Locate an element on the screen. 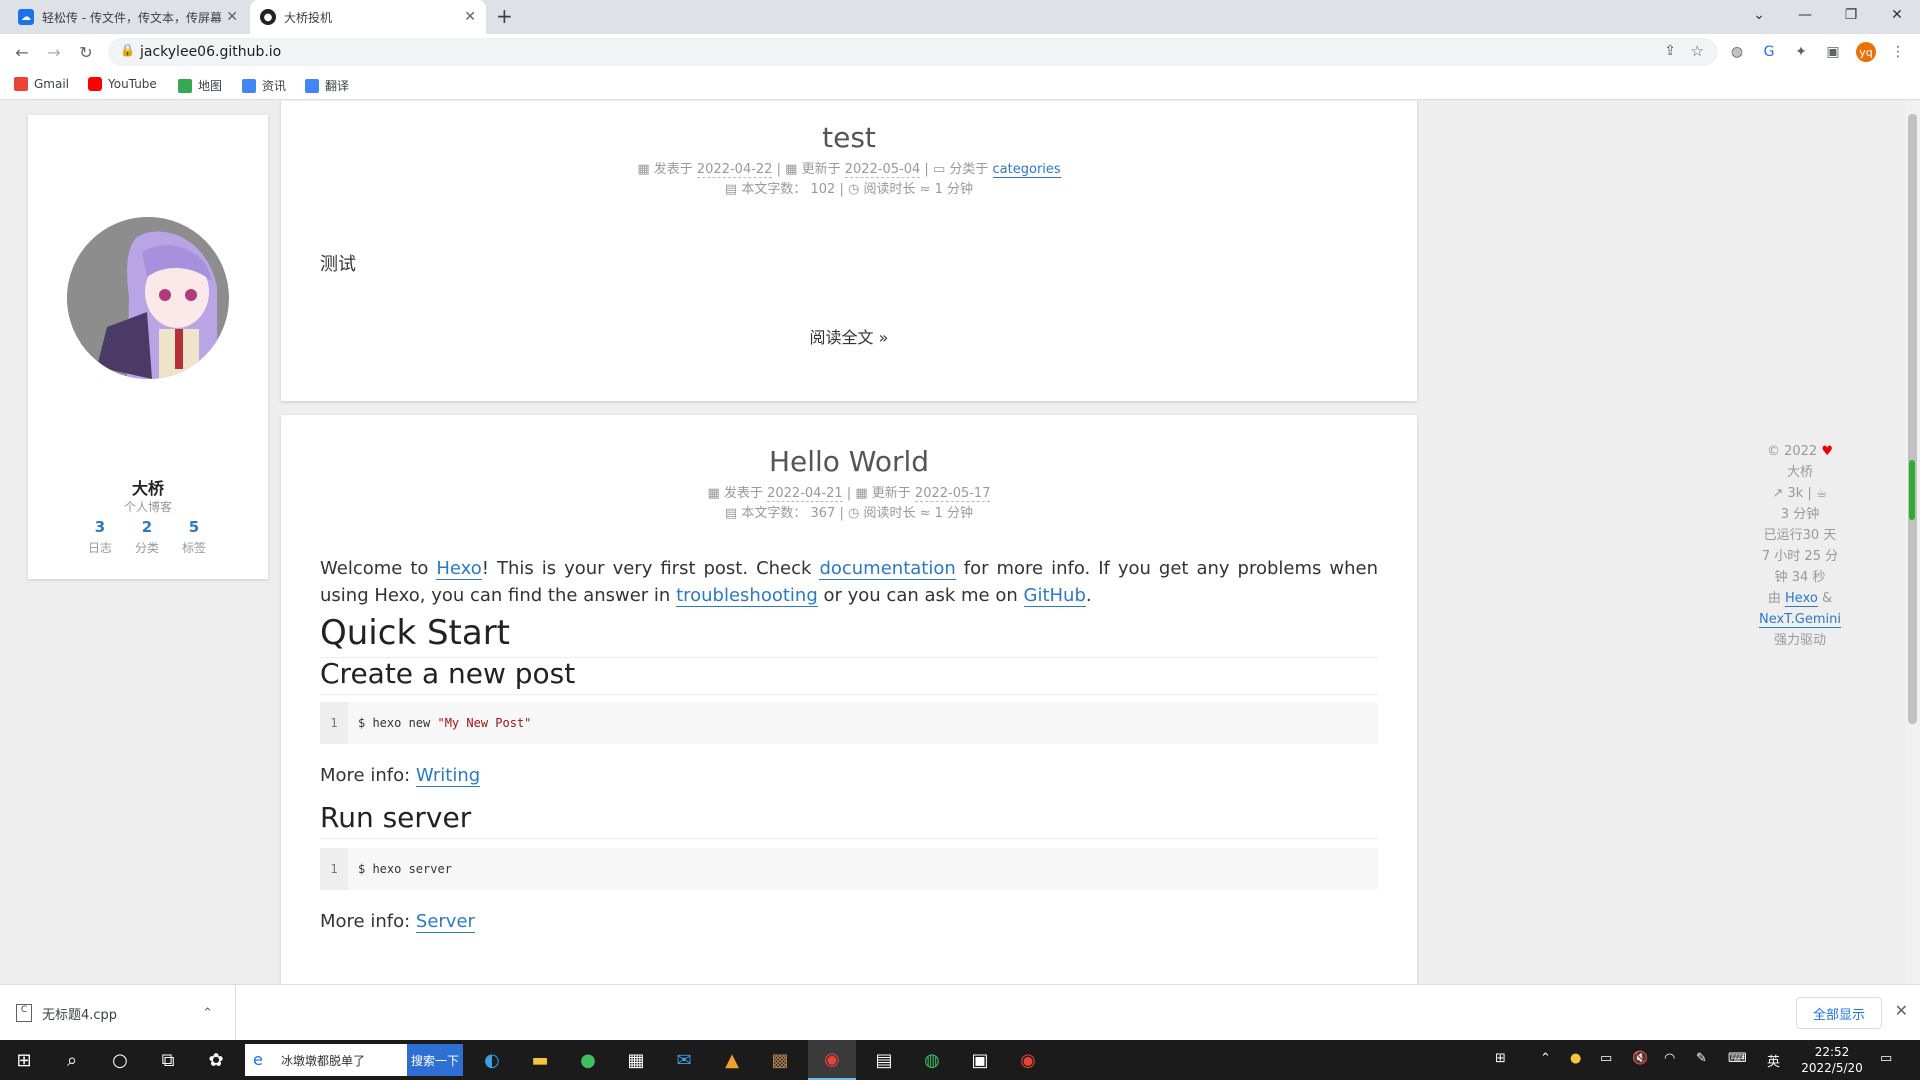 The width and height of the screenshot is (1920, 1080). devcpp-icon: ▤ is located at coordinates (884, 1060).